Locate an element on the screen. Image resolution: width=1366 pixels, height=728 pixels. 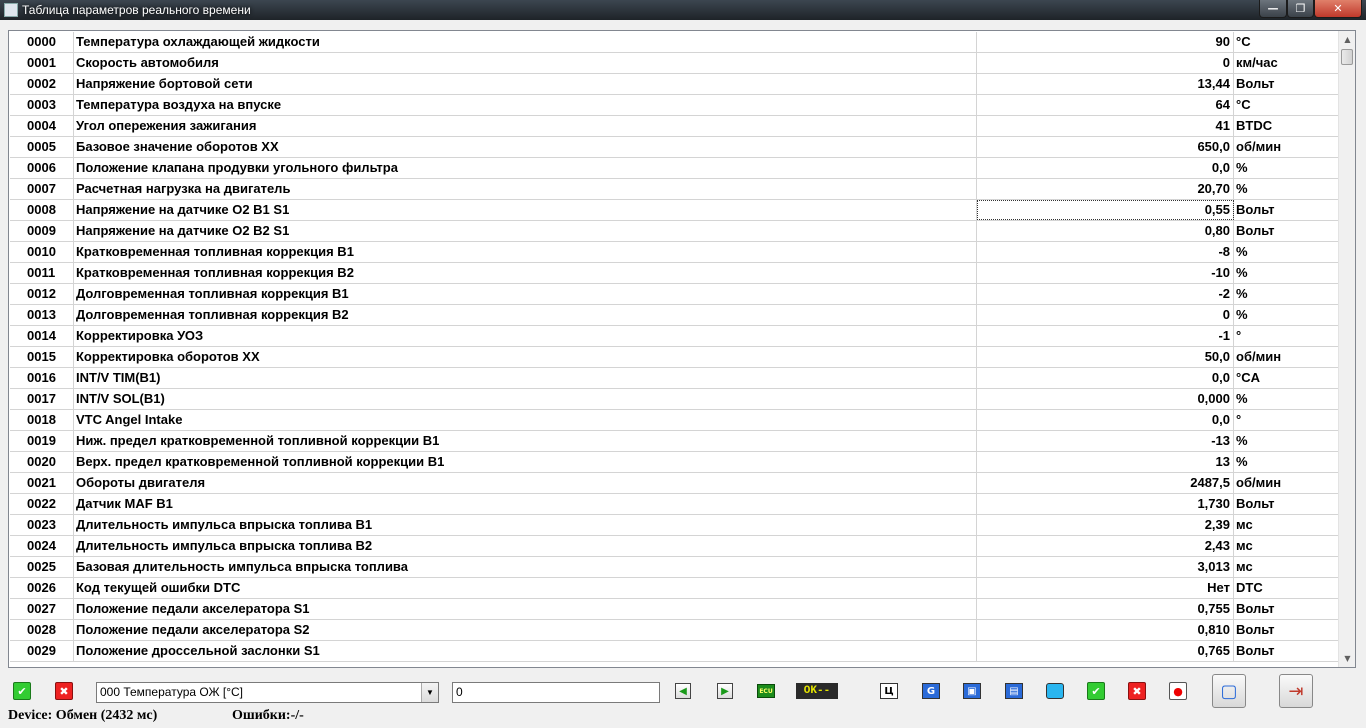
param-unit: км/час is located at coordinates (1287, 63).